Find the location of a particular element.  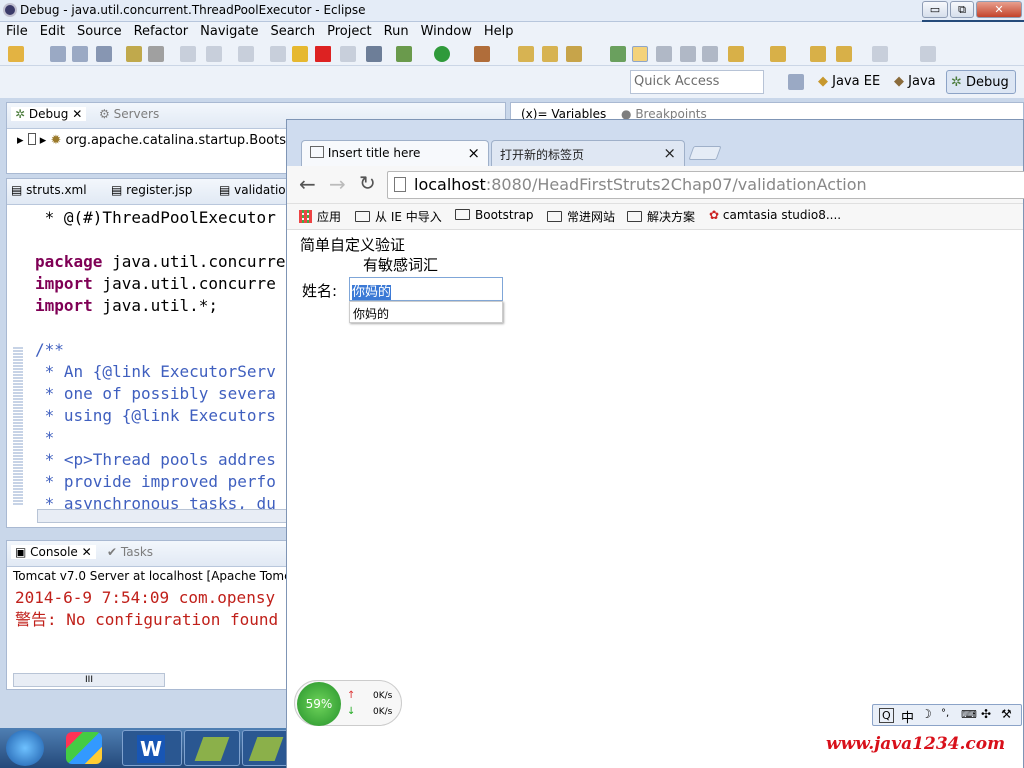

browser-tab: 打开新的标签页 × is located at coordinates (588, 153).